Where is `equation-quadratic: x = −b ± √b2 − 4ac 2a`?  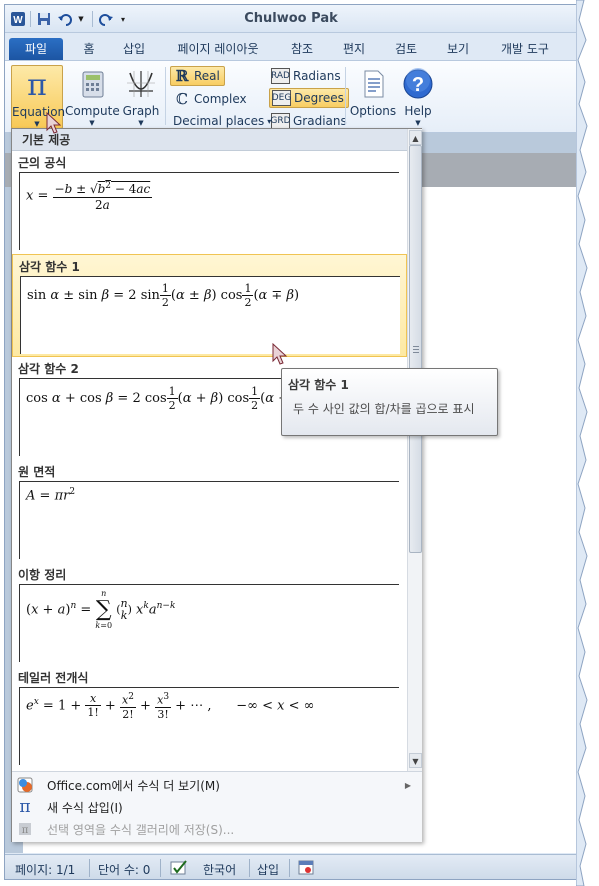
equation-quadratic: x = −b ± √b2 − 4ac 2a is located at coordinates (89, 196).